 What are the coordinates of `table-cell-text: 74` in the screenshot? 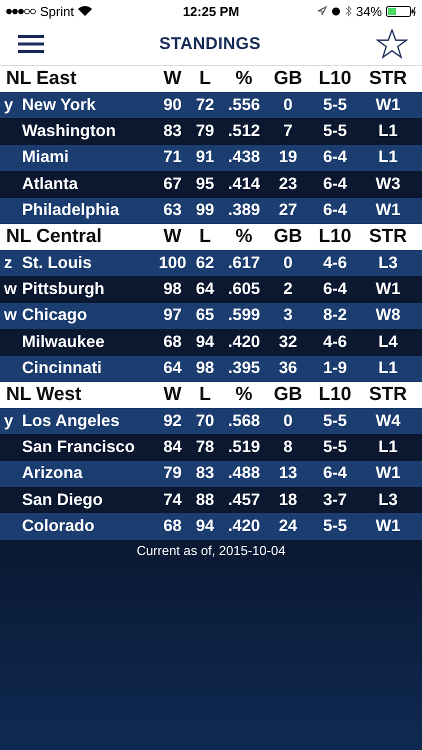 It's located at (172, 500).